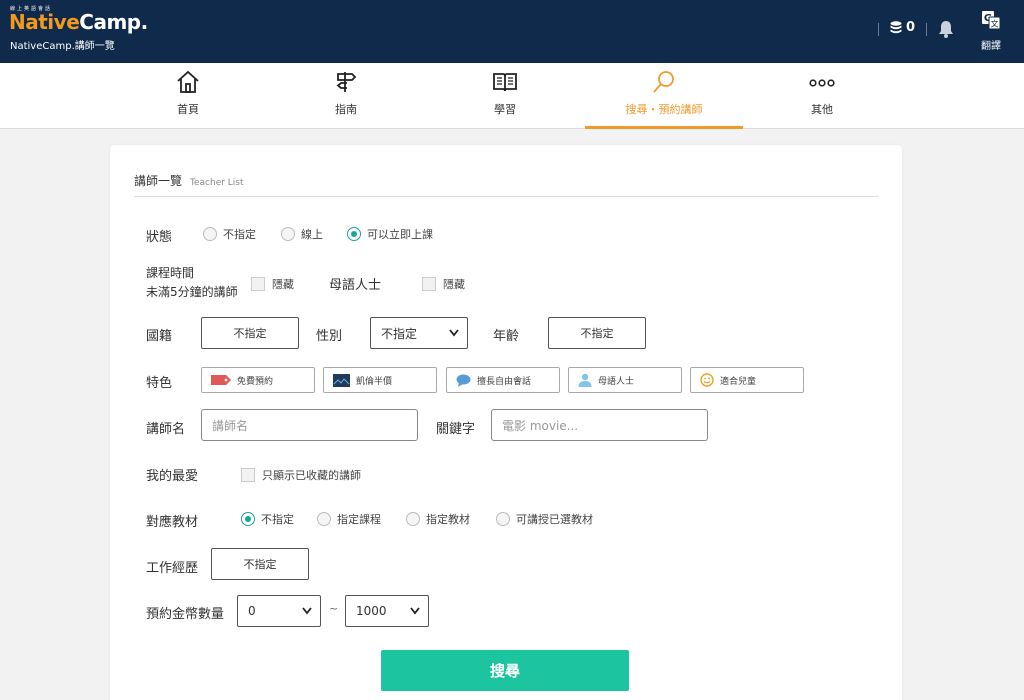 The height and width of the screenshot is (700, 1024). I want to click on nav-guide-label: 指南, so click(346, 109).